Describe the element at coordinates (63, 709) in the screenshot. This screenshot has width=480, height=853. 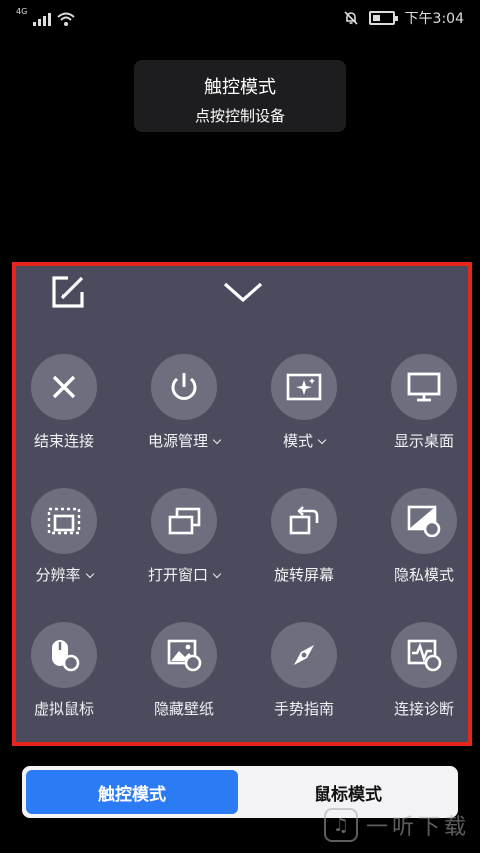
I see `grid-item-label: 虚拟鼠标` at that location.